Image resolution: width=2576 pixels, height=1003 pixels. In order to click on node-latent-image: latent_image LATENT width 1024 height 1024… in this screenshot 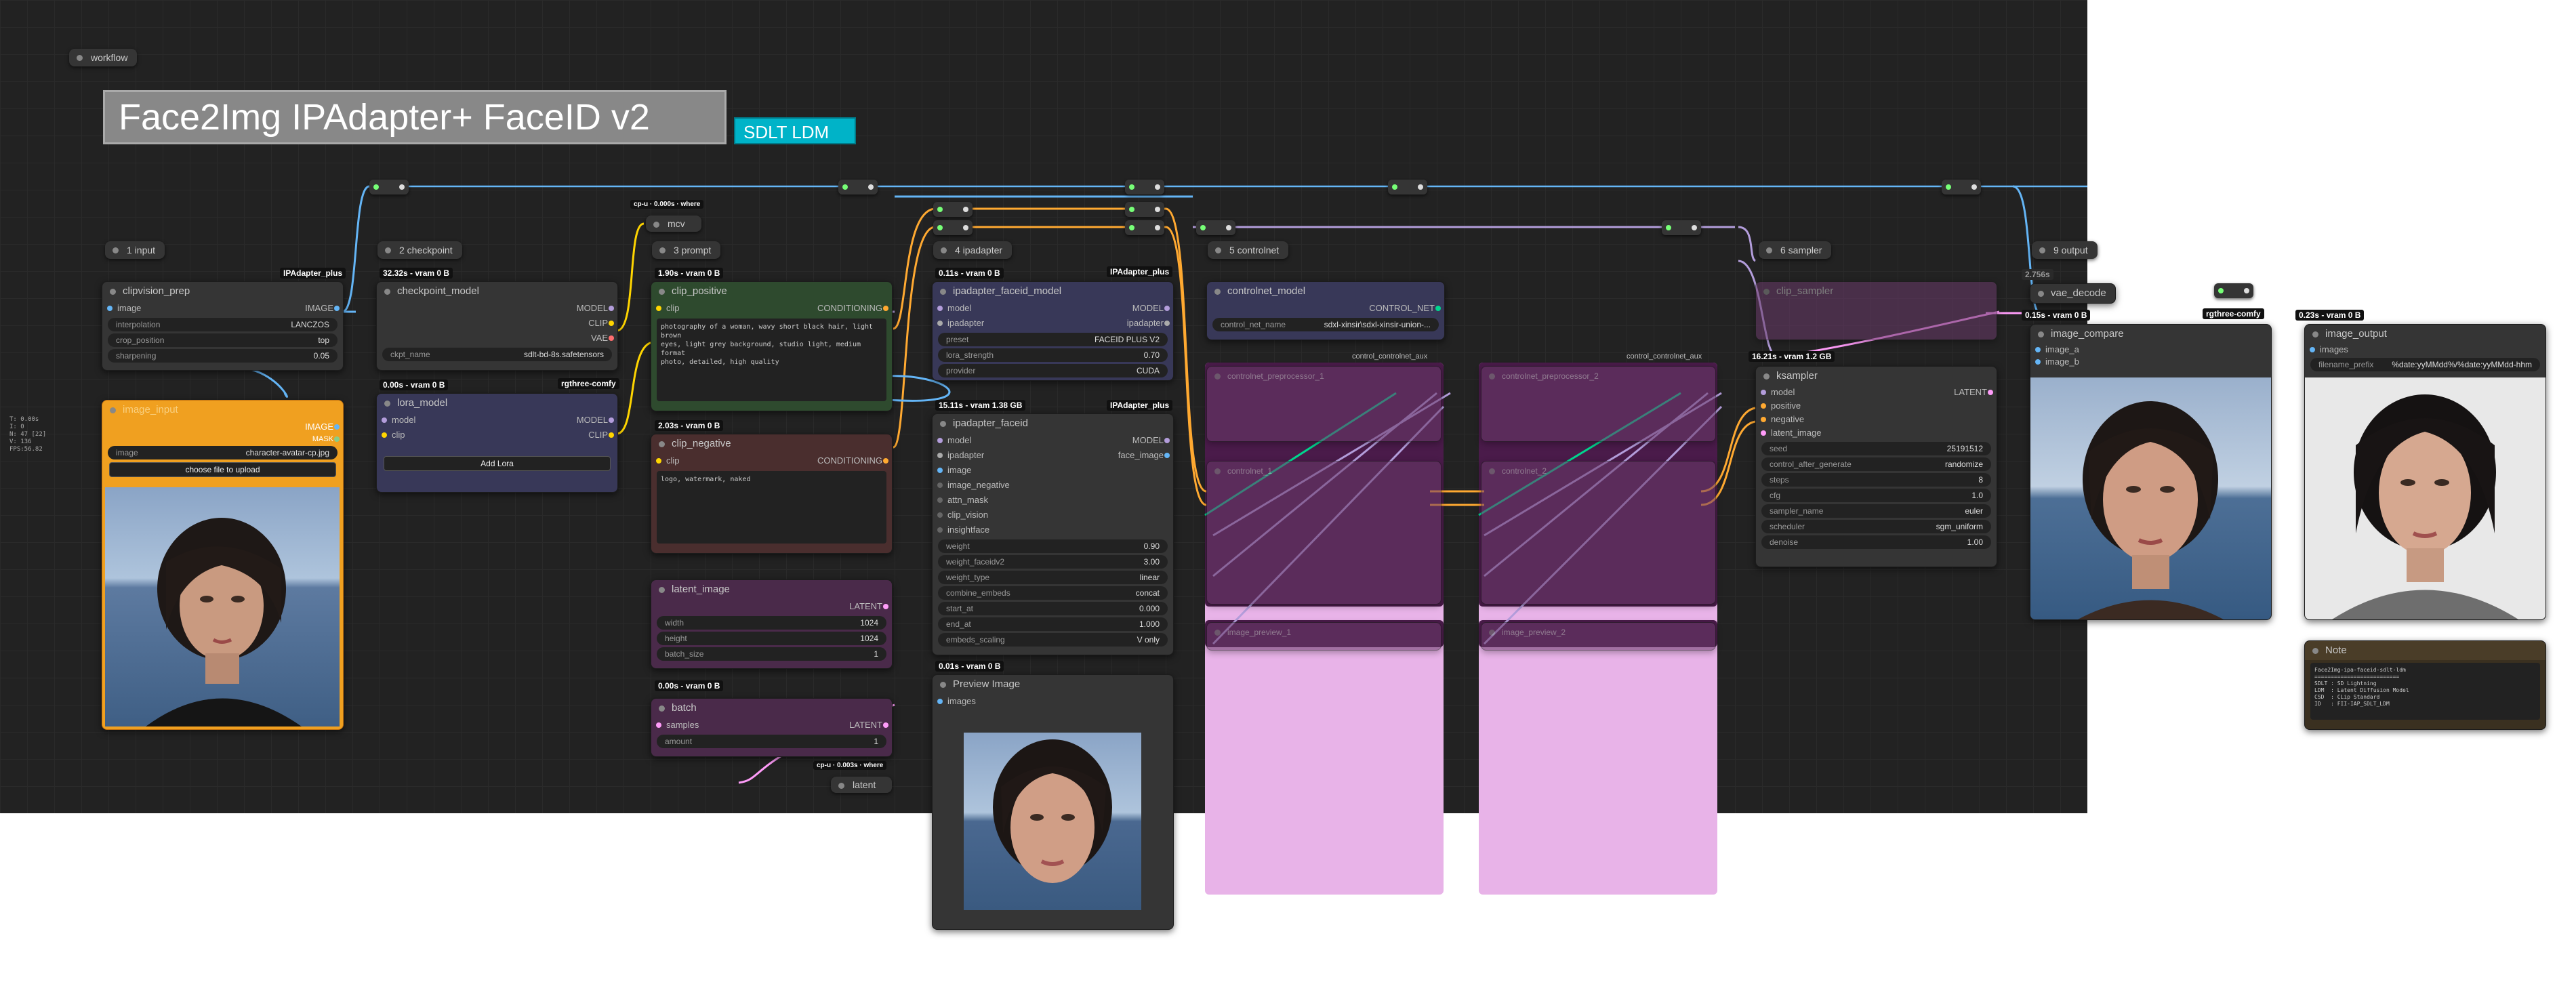, I will do `click(772, 624)`.